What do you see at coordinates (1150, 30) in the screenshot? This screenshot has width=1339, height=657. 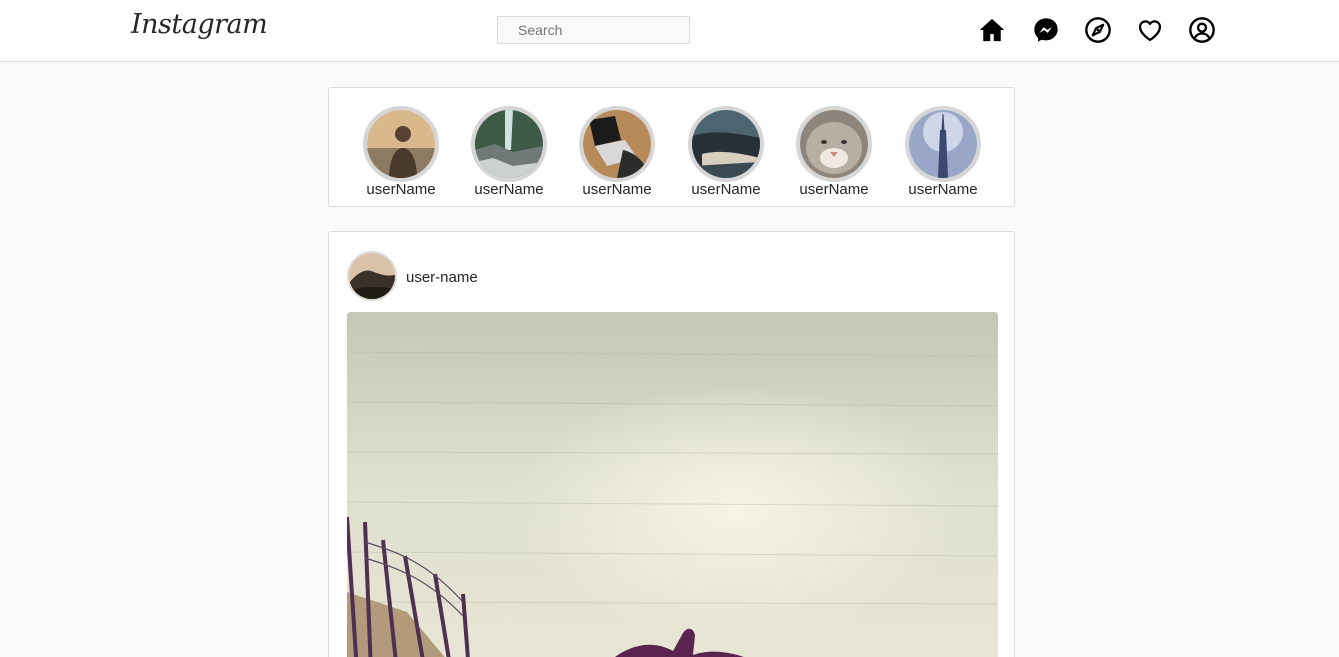 I see `heart-icon` at bounding box center [1150, 30].